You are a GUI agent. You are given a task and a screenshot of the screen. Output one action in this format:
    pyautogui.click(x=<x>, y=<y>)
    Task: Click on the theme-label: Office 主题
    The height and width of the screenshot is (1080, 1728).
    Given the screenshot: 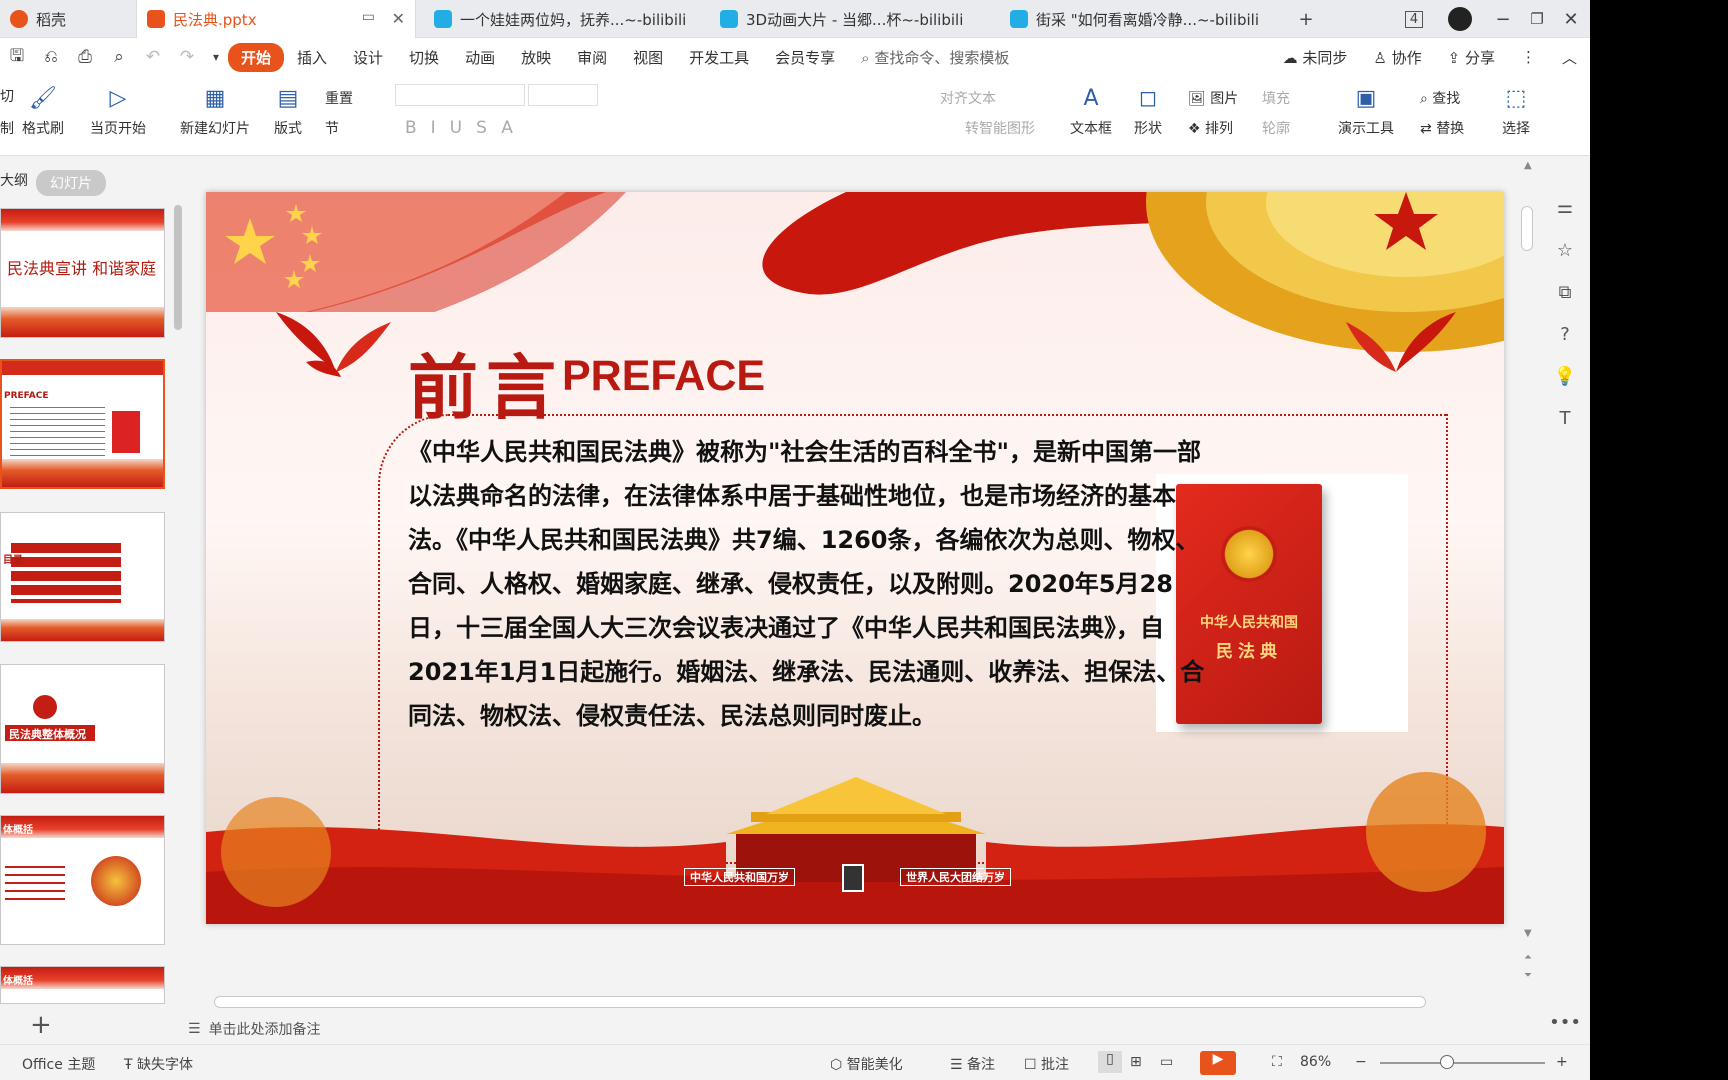 What is the action you would take?
    pyautogui.click(x=58, y=1064)
    